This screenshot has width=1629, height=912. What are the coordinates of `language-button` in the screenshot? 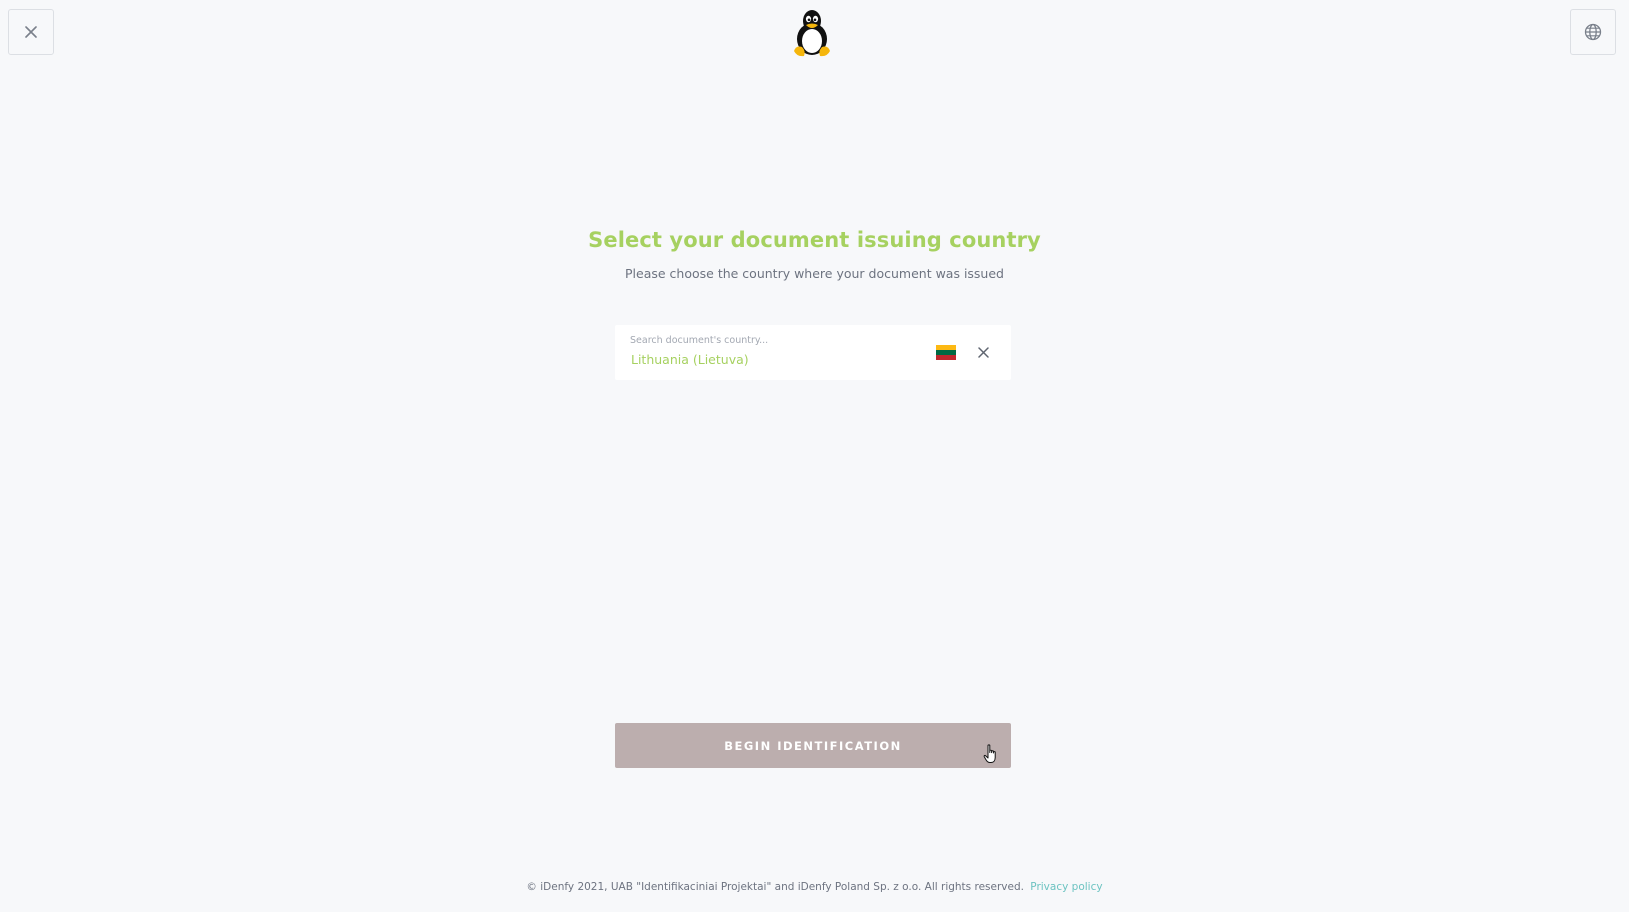 It's located at (1593, 32).